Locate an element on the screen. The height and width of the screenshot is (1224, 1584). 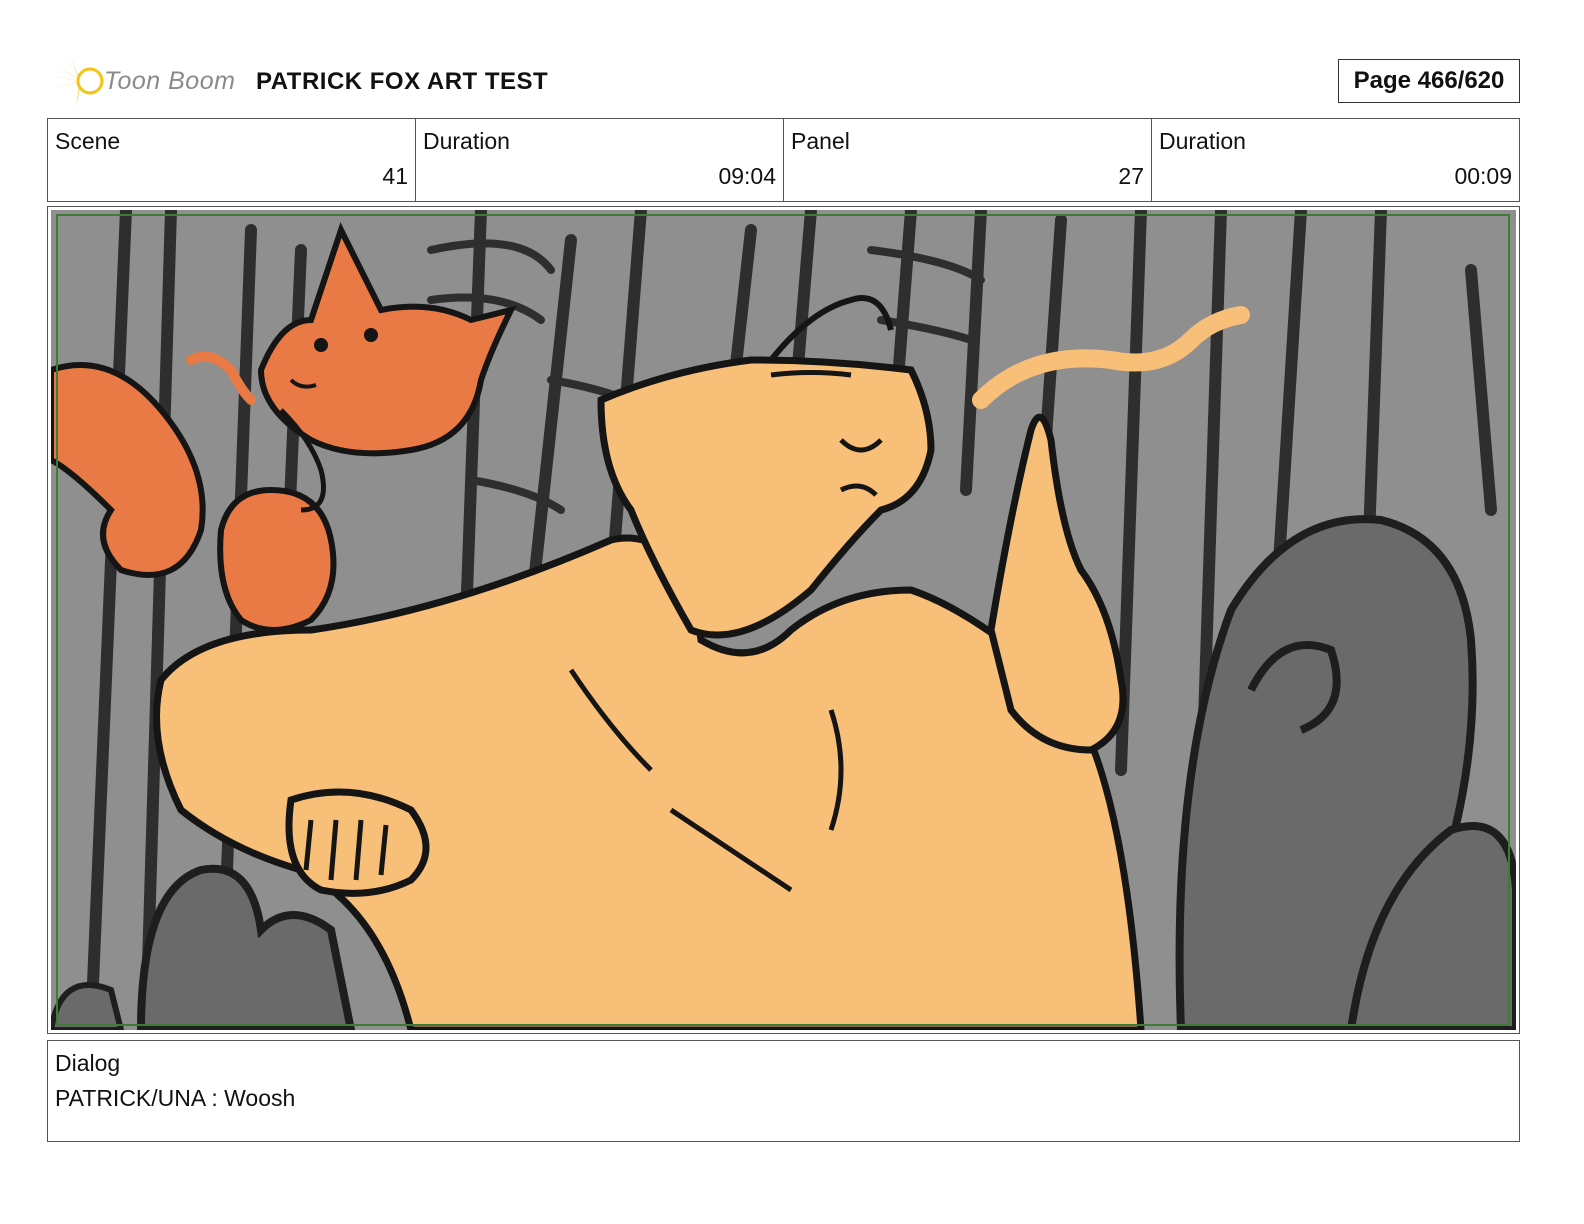
scene-duration-value: 09:04 is located at coordinates (747, 176).